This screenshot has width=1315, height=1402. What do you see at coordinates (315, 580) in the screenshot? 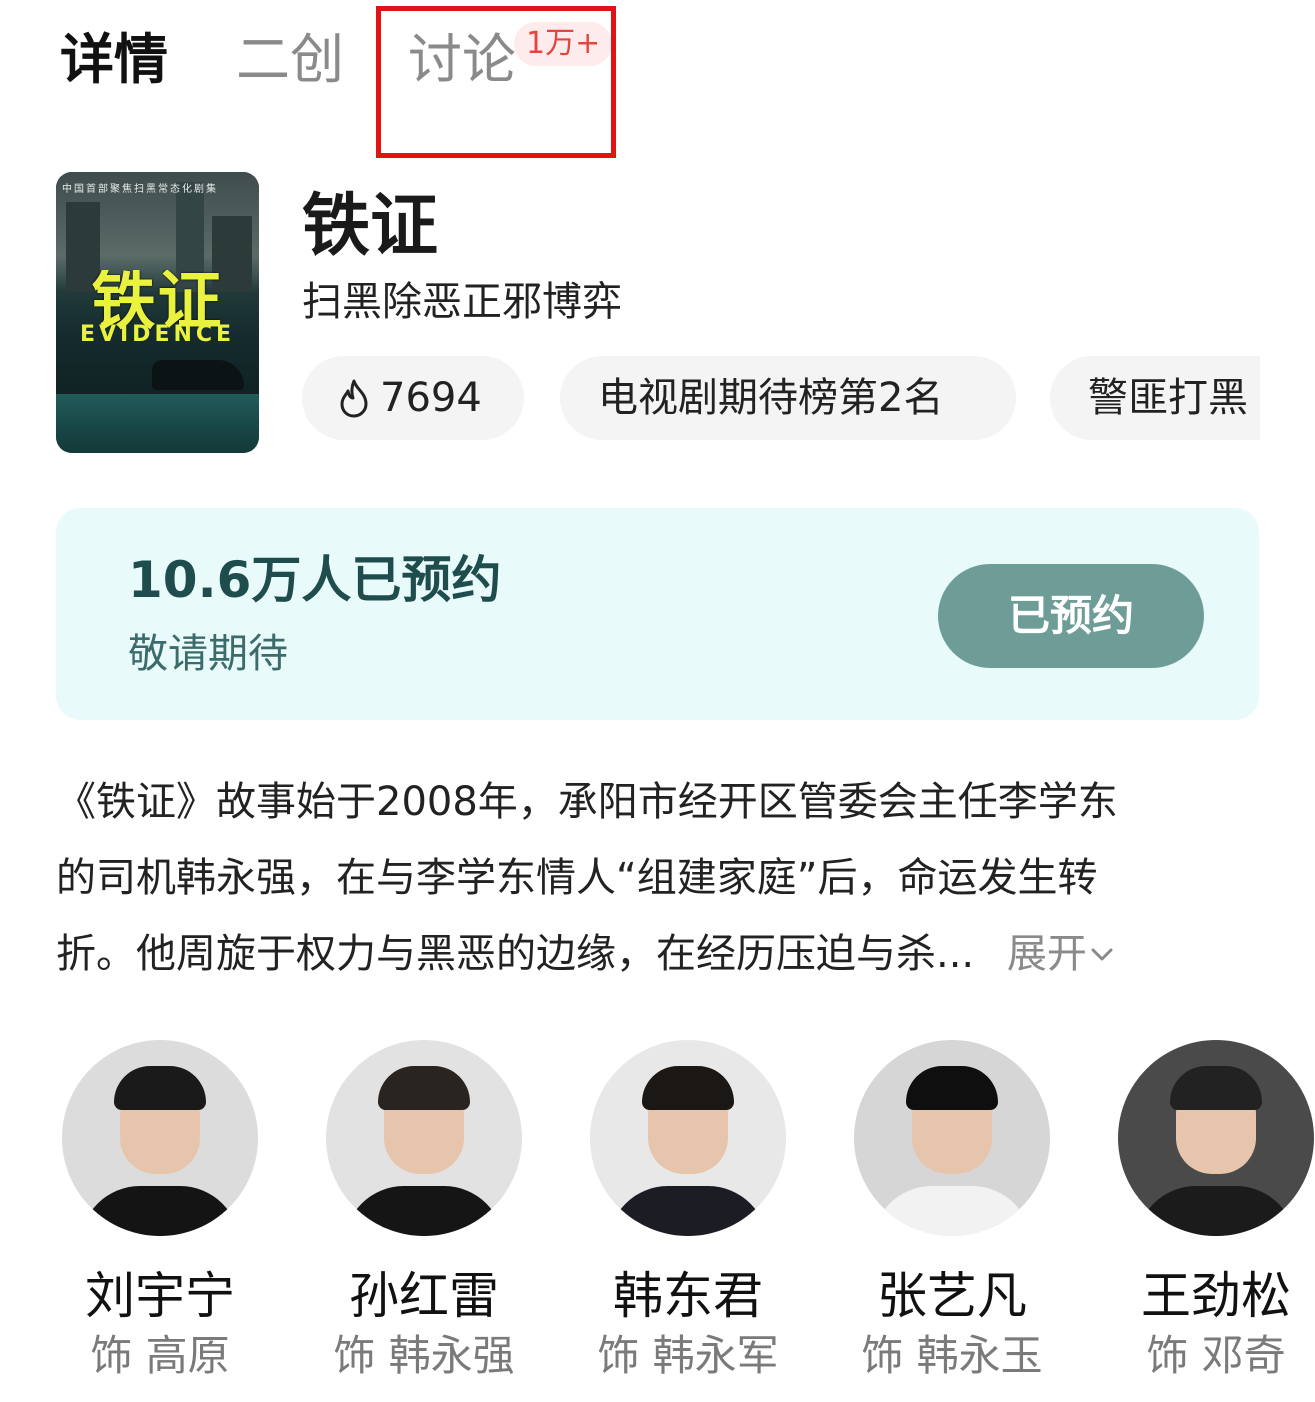
I see `reservation-count: 10.6万人已预约` at bounding box center [315, 580].